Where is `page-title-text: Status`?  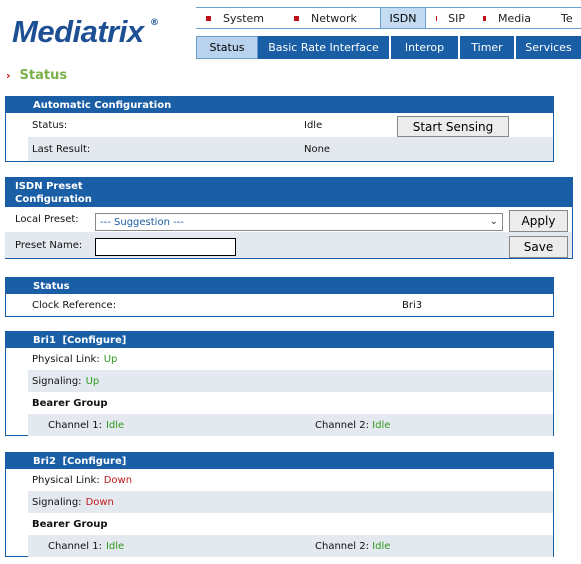 page-title-text: Status is located at coordinates (43, 75).